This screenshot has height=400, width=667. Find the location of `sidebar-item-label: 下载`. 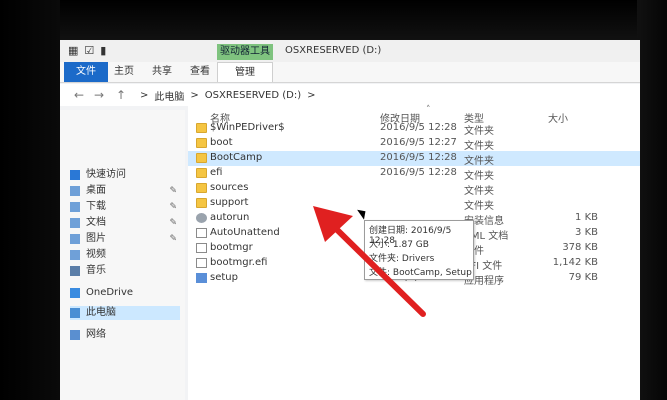

sidebar-item-label: 下载 is located at coordinates (96, 206).